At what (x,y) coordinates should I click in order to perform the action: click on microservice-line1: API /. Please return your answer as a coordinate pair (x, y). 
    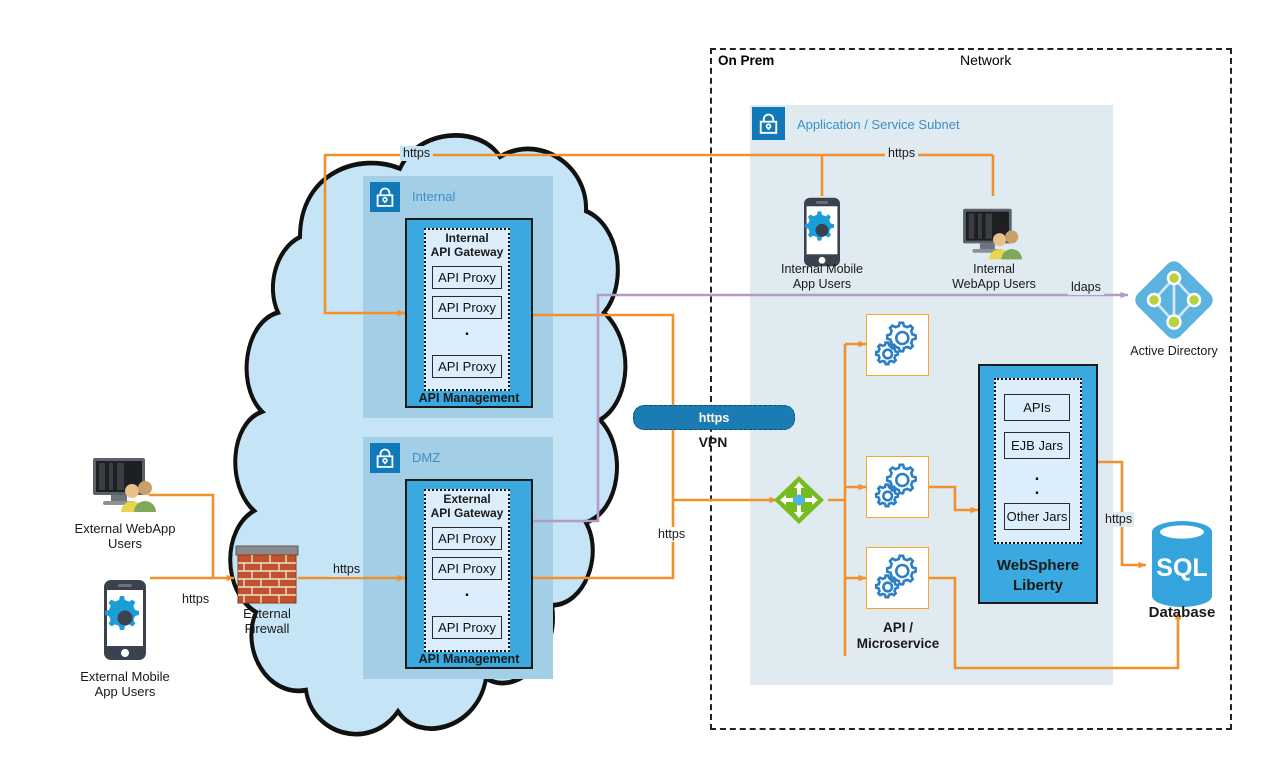
    Looking at the image, I should click on (897, 627).